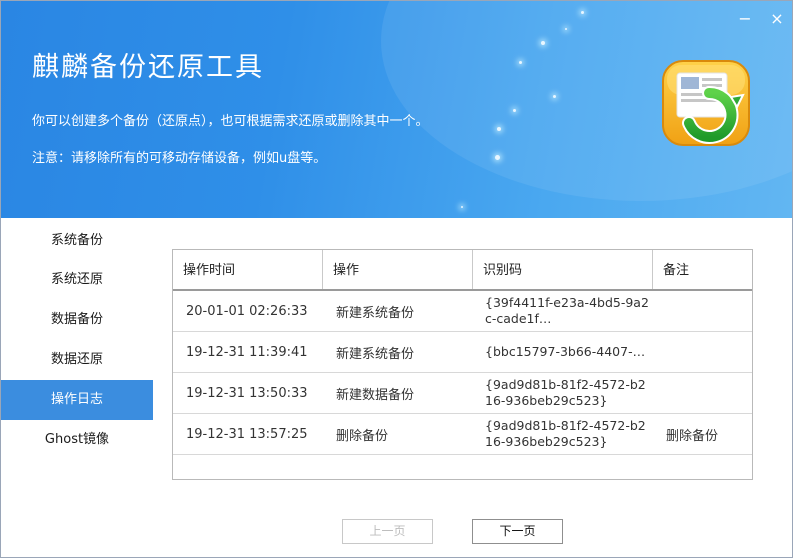 This screenshot has height=558, width=793. What do you see at coordinates (375, 395) in the screenshot?
I see `cell-action: 新建数据备份` at bounding box center [375, 395].